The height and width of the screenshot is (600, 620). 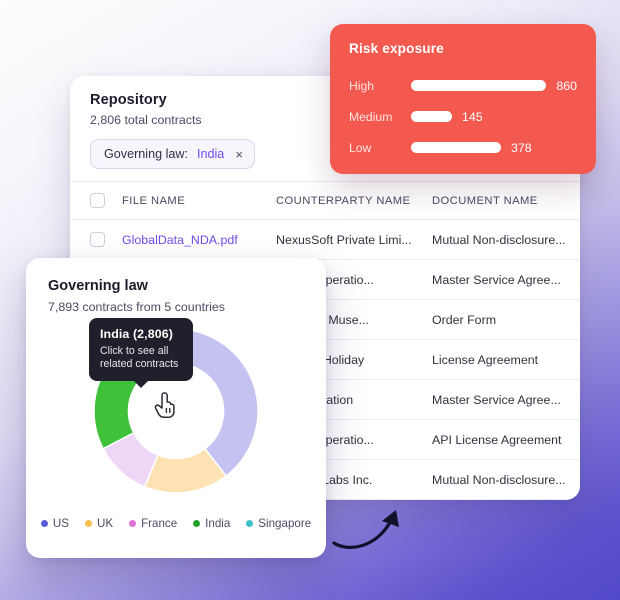 What do you see at coordinates (211, 154) in the screenshot?
I see `filter-chip-value: India` at bounding box center [211, 154].